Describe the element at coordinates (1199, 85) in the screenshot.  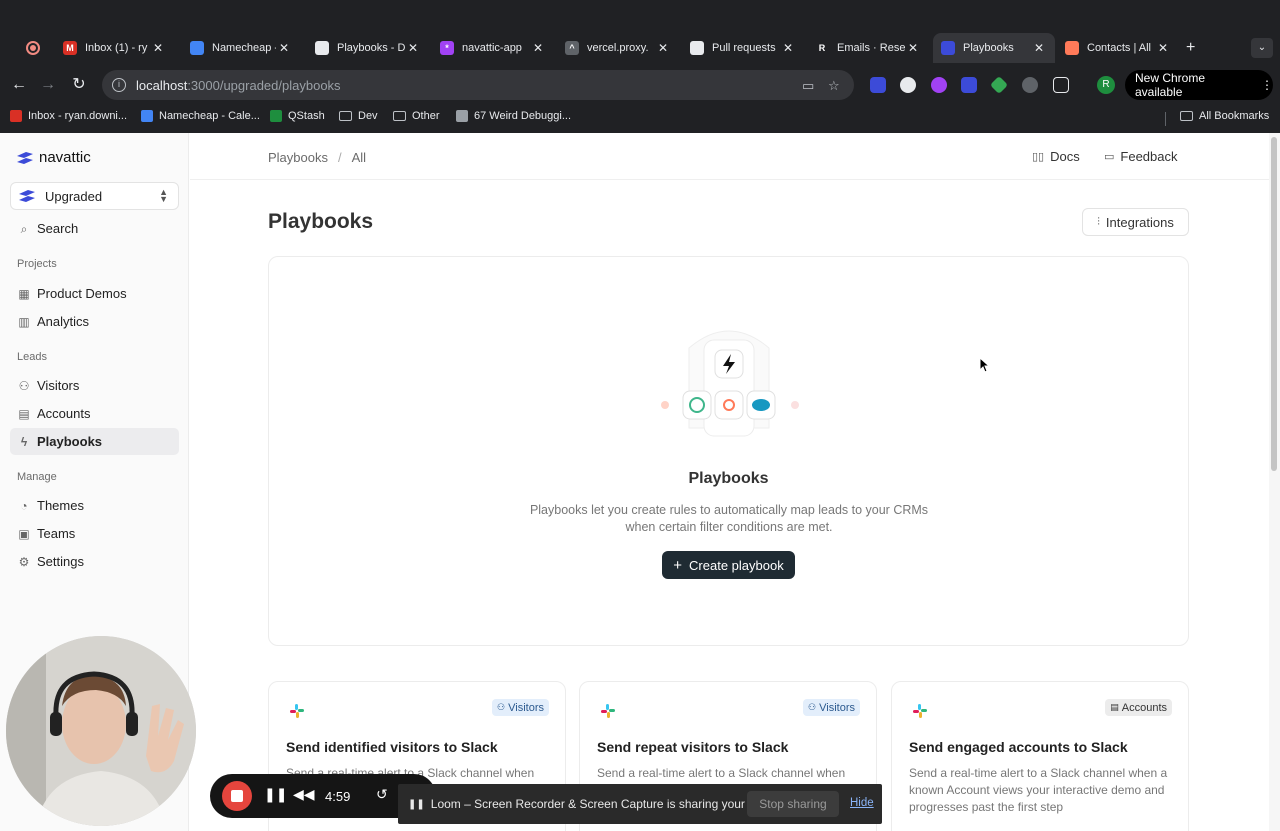
I see `chrome-update-button: New Chrome available ⋮` at that location.